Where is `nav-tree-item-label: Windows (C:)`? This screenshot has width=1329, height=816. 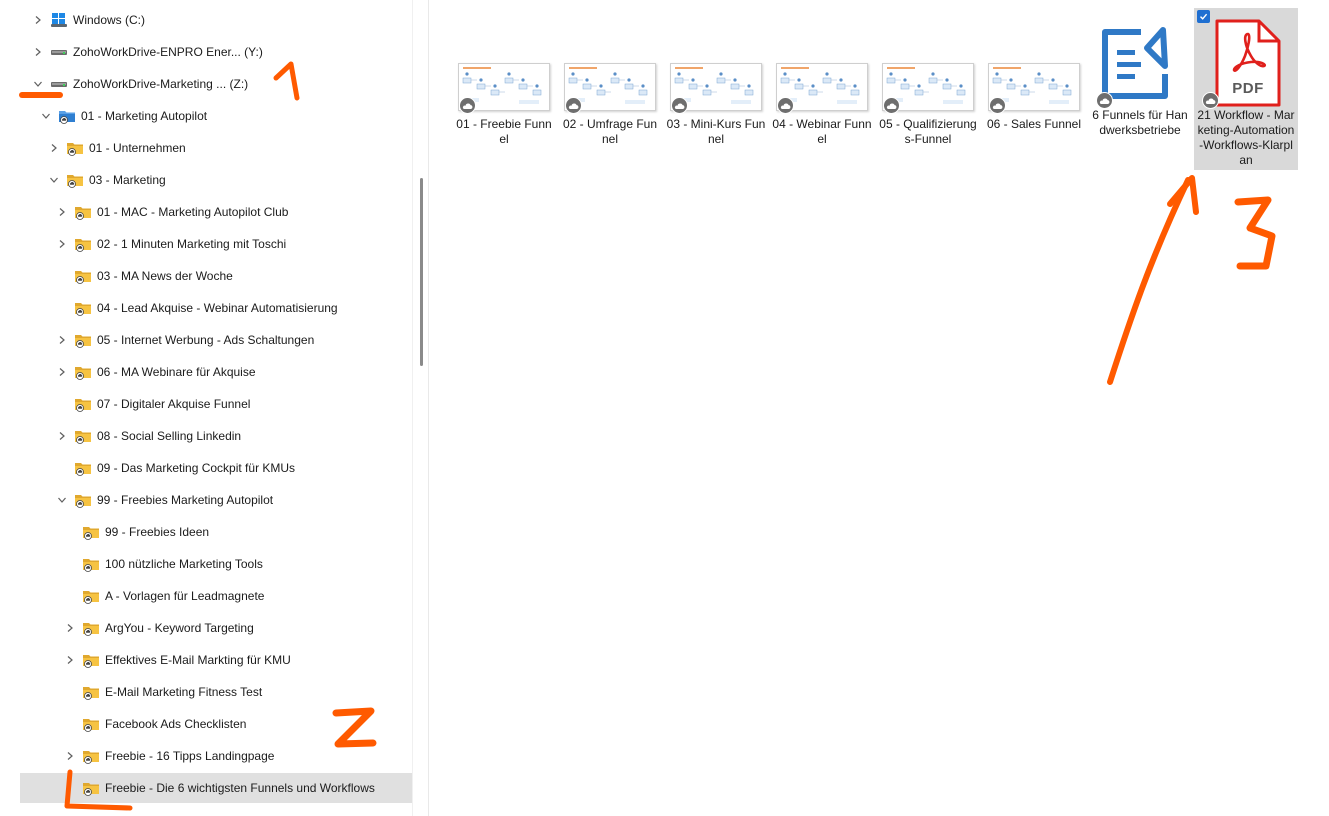 nav-tree-item-label: Windows (C:) is located at coordinates (109, 20).